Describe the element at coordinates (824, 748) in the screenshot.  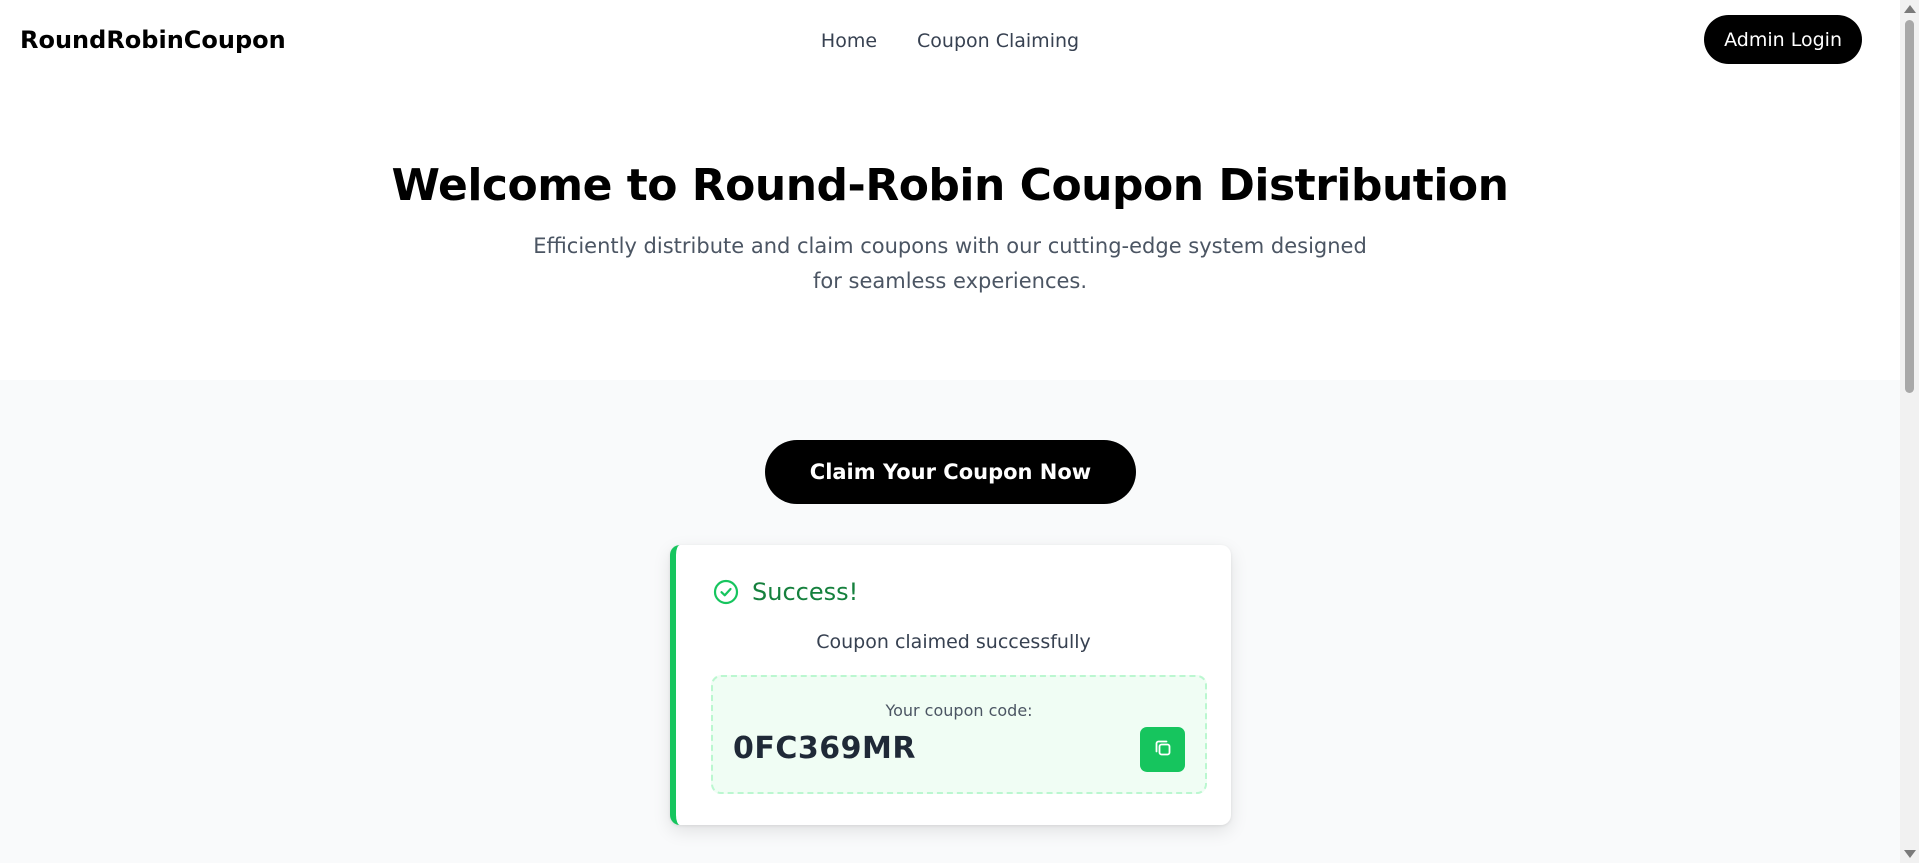
I see `coupon-code-value: 0FC369MR` at that location.